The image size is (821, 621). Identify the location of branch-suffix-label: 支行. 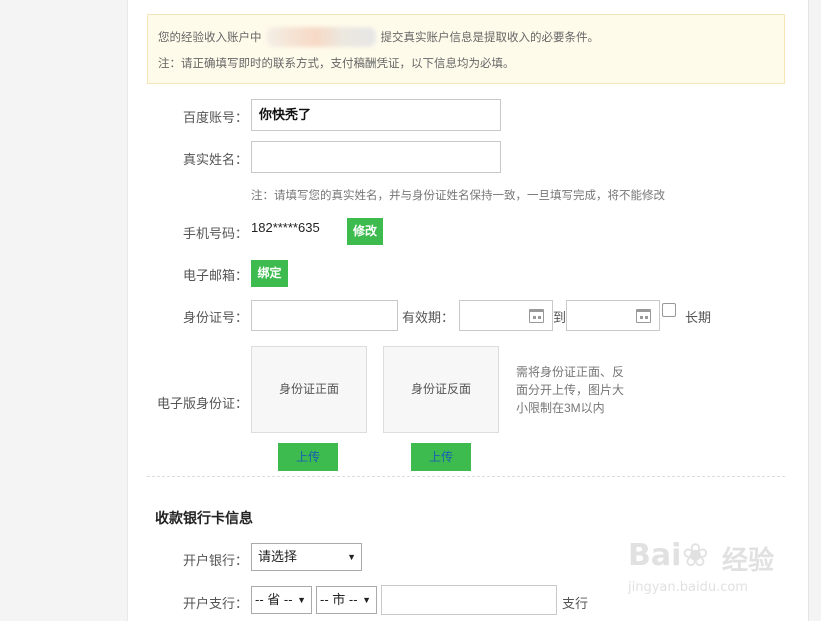
(575, 603).